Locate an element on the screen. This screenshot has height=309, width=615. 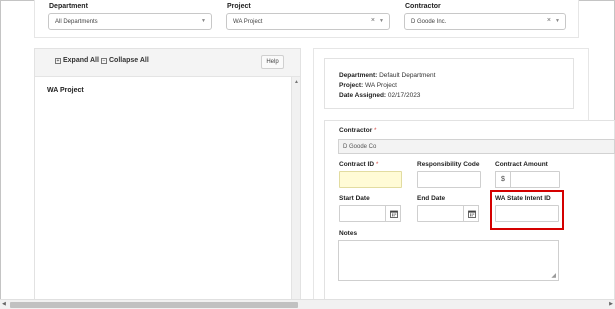
currency-addon: $ is located at coordinates (503, 179).